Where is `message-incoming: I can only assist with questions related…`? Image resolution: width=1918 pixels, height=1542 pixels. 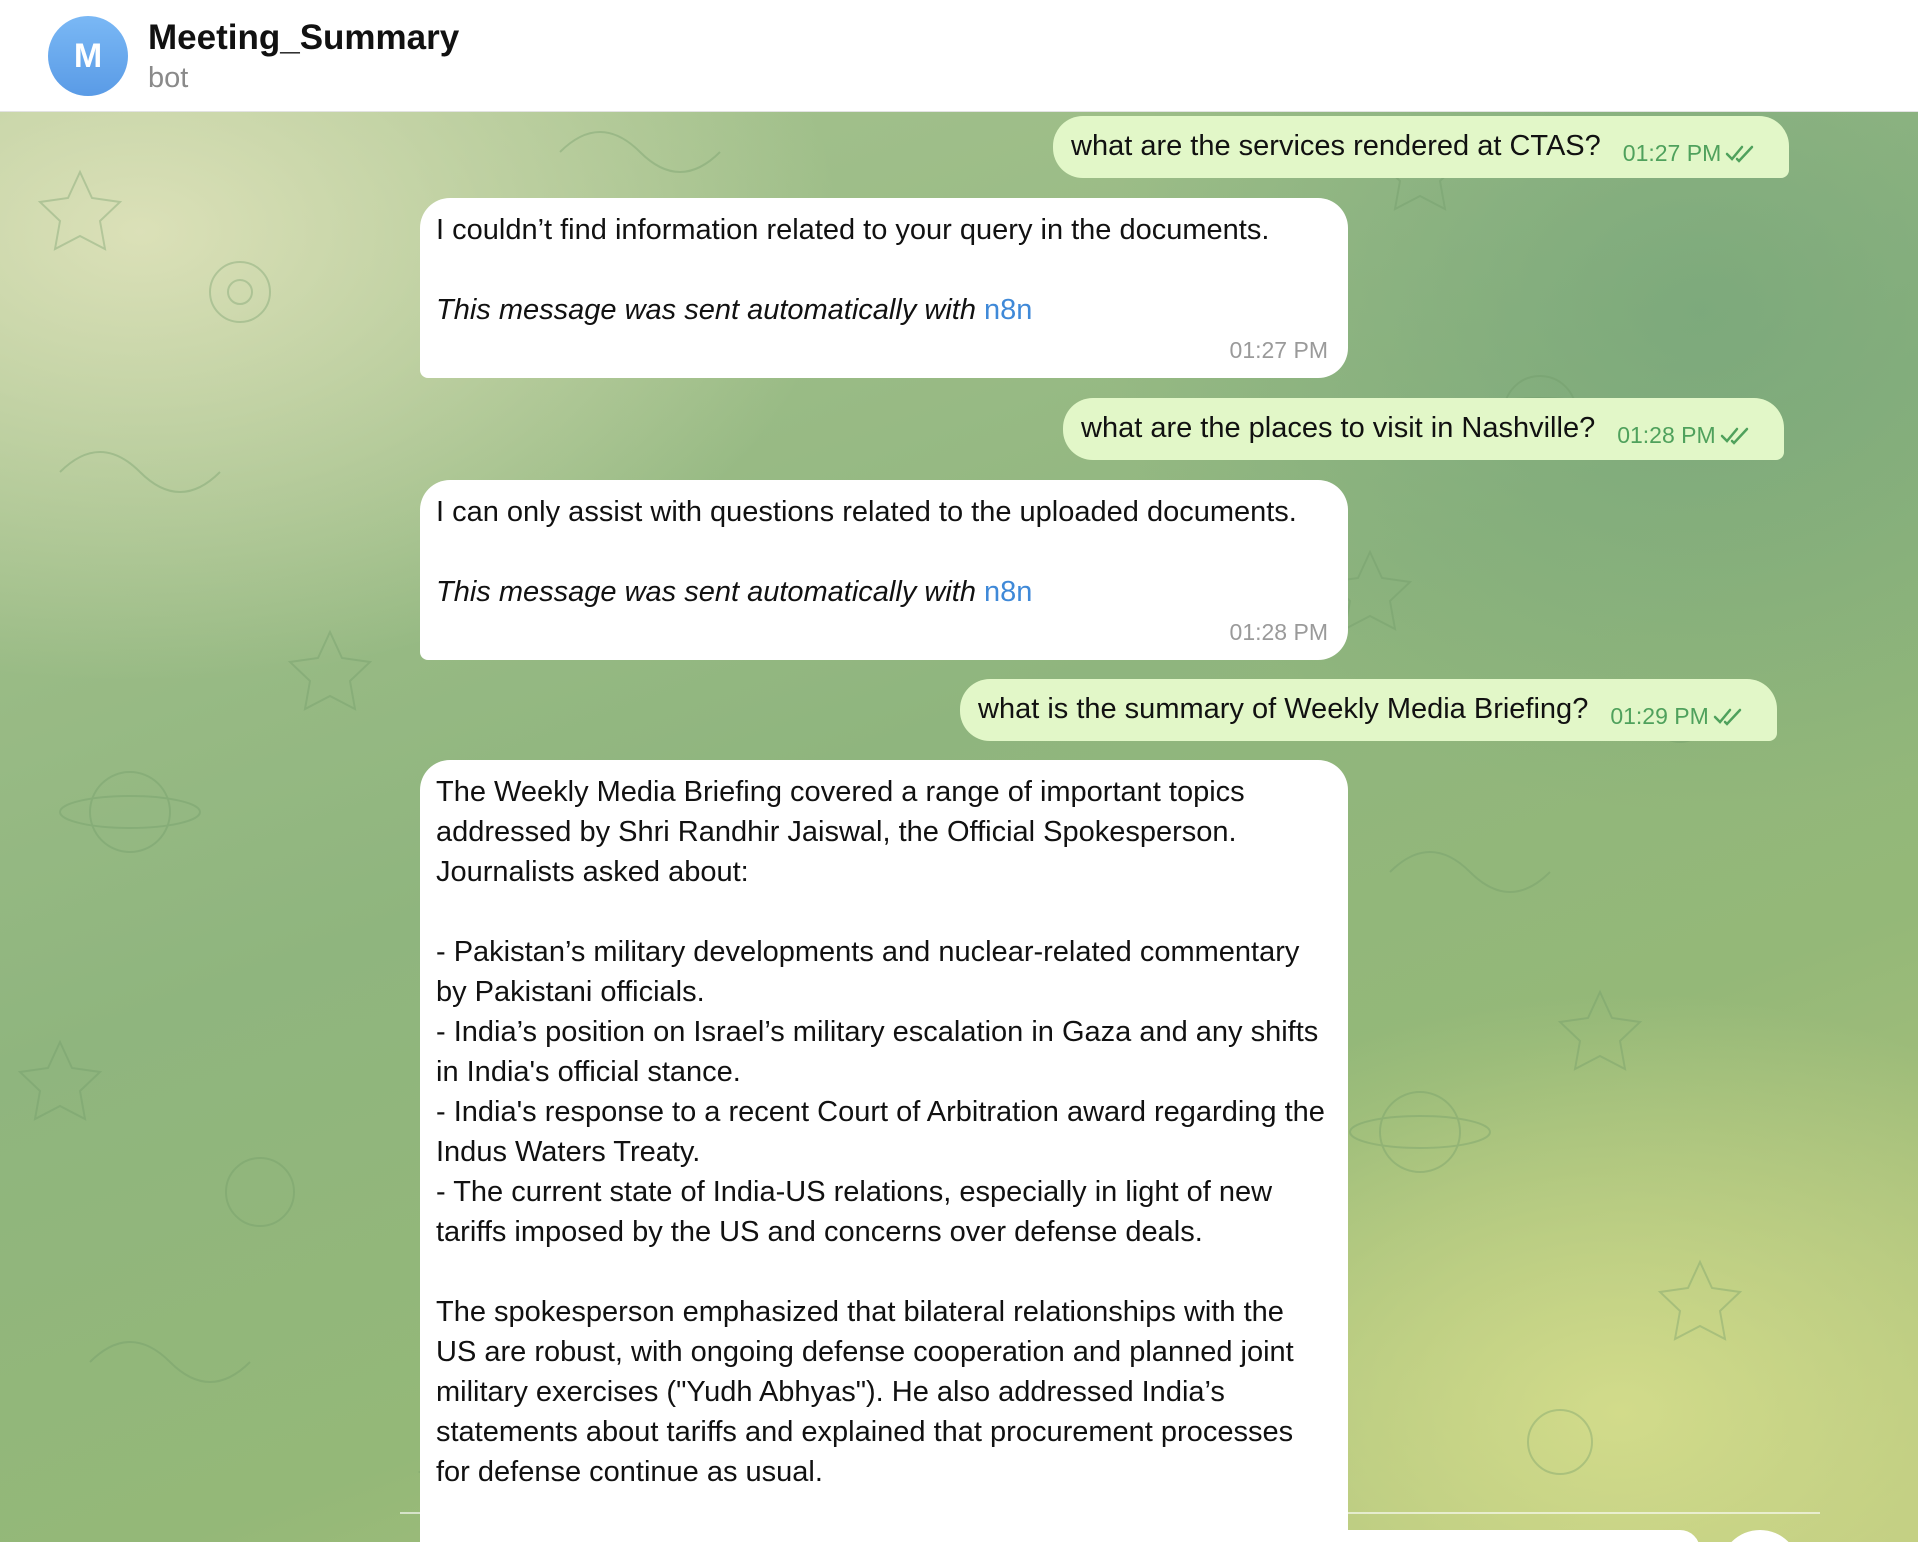
message-incoming: I can only assist with questions related… is located at coordinates (884, 570).